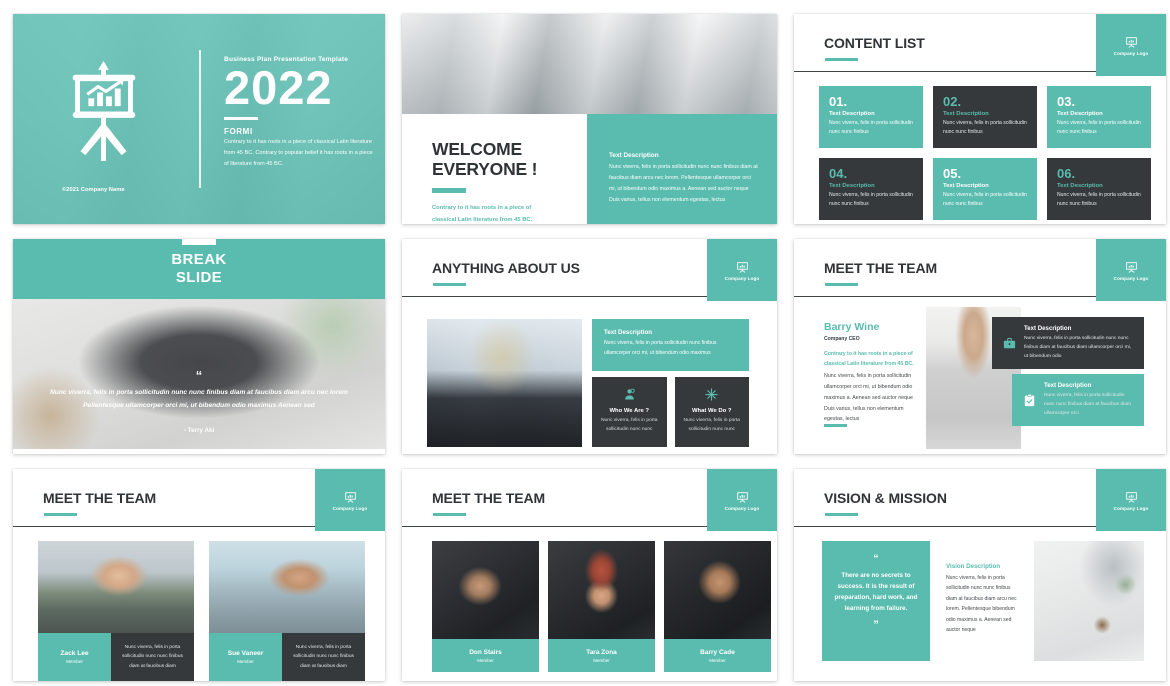 The width and height of the screenshot is (1170, 686). Describe the element at coordinates (504, 383) in the screenshot. I see `about-team-photo` at that location.